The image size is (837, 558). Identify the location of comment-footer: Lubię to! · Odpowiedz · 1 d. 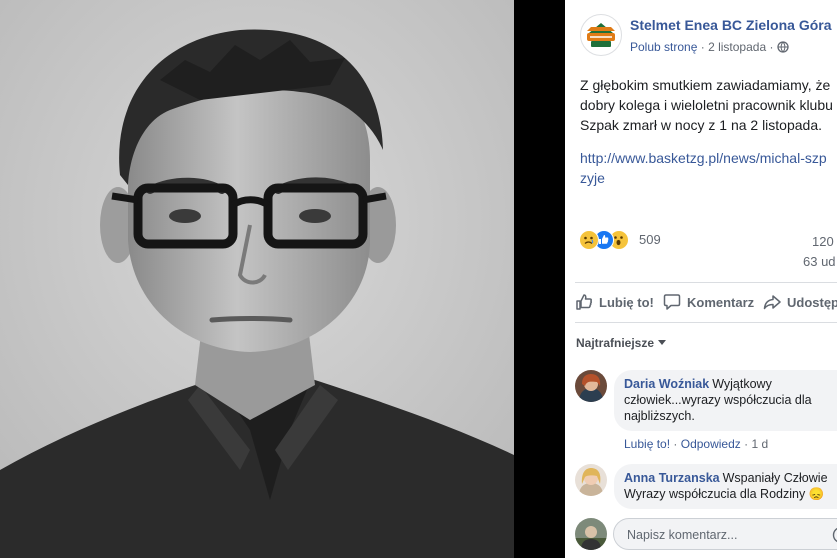
(696, 444).